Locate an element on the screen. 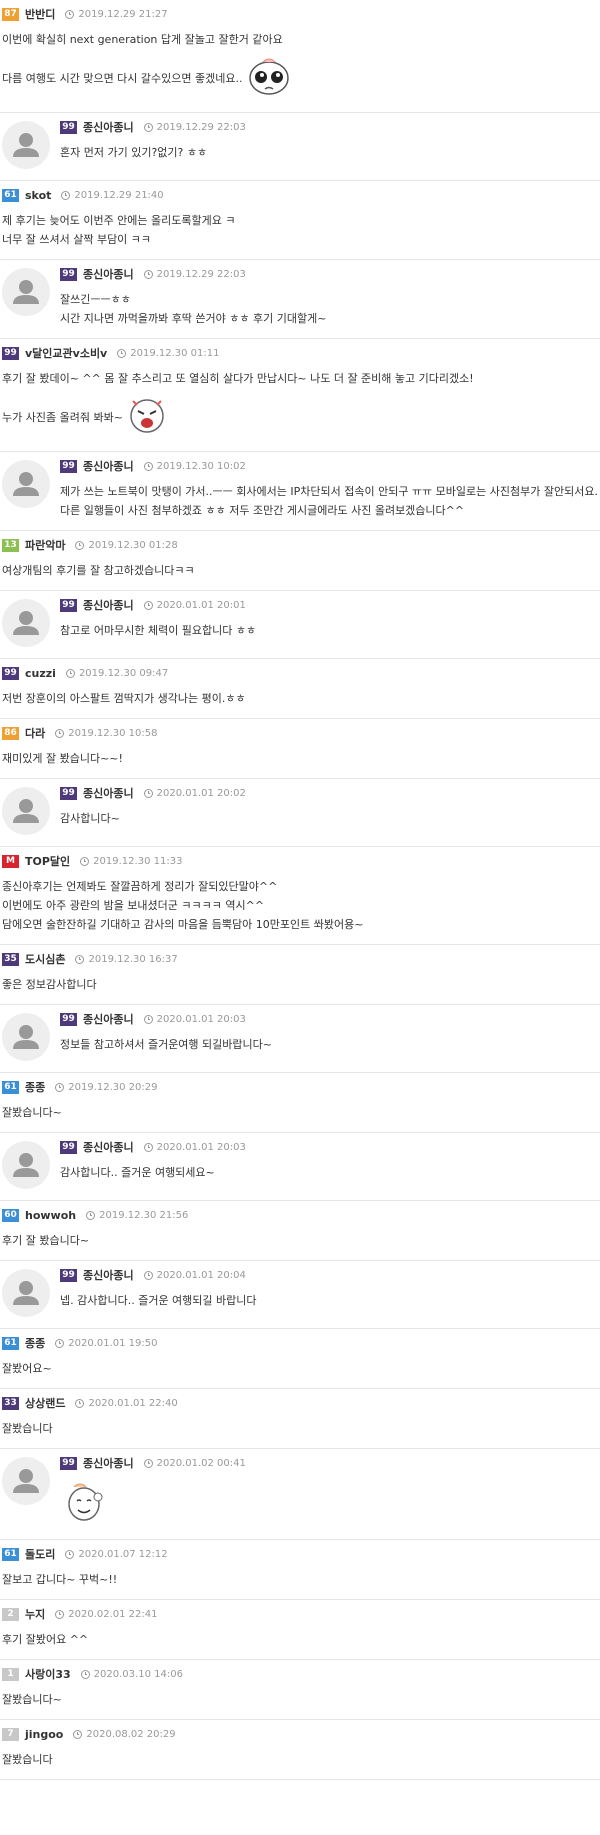 Image resolution: width=600 pixels, height=1835 pixels. comment-line: 후기 잘 봤습니다~ is located at coordinates (46, 1240).